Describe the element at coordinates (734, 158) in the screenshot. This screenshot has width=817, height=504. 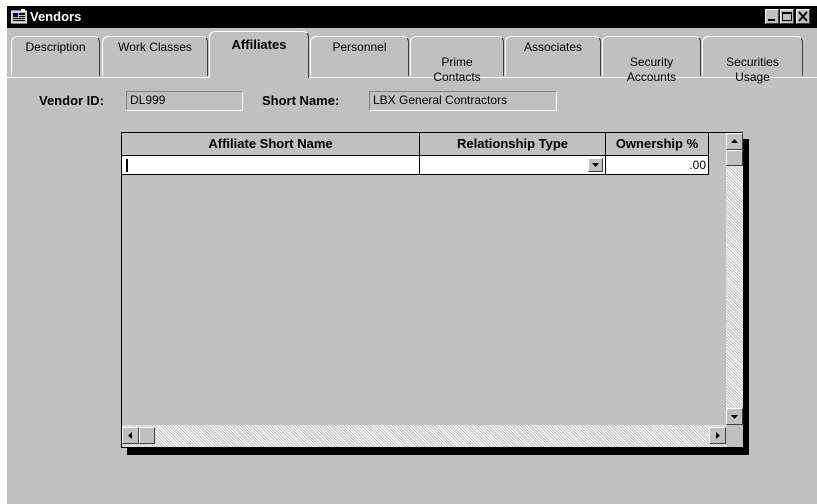
I see `vertical-scroll-thumb` at that location.